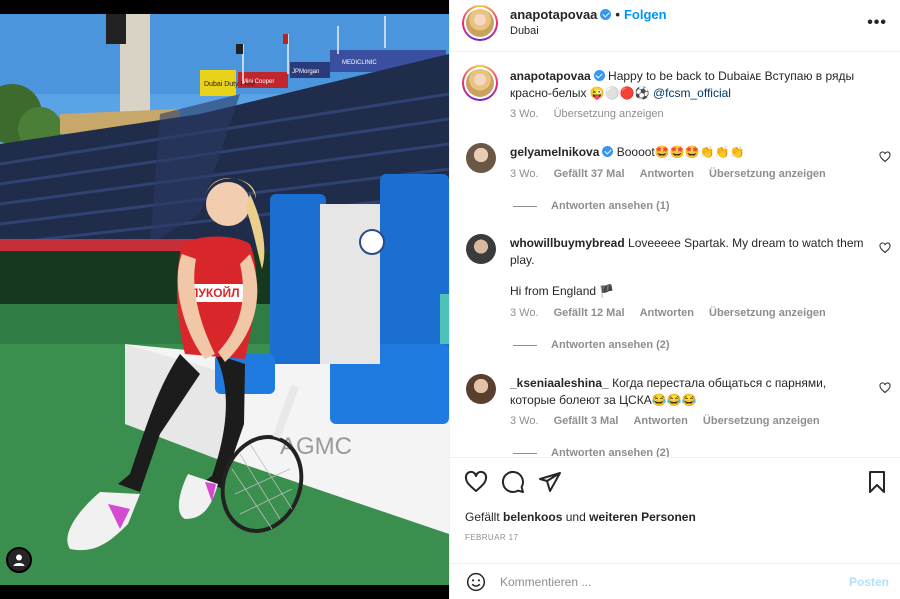 Image resolution: width=900 pixels, height=599 pixels. What do you see at coordinates (559, 383) in the screenshot?
I see `comment-username: _kseniaaleshina_` at bounding box center [559, 383].